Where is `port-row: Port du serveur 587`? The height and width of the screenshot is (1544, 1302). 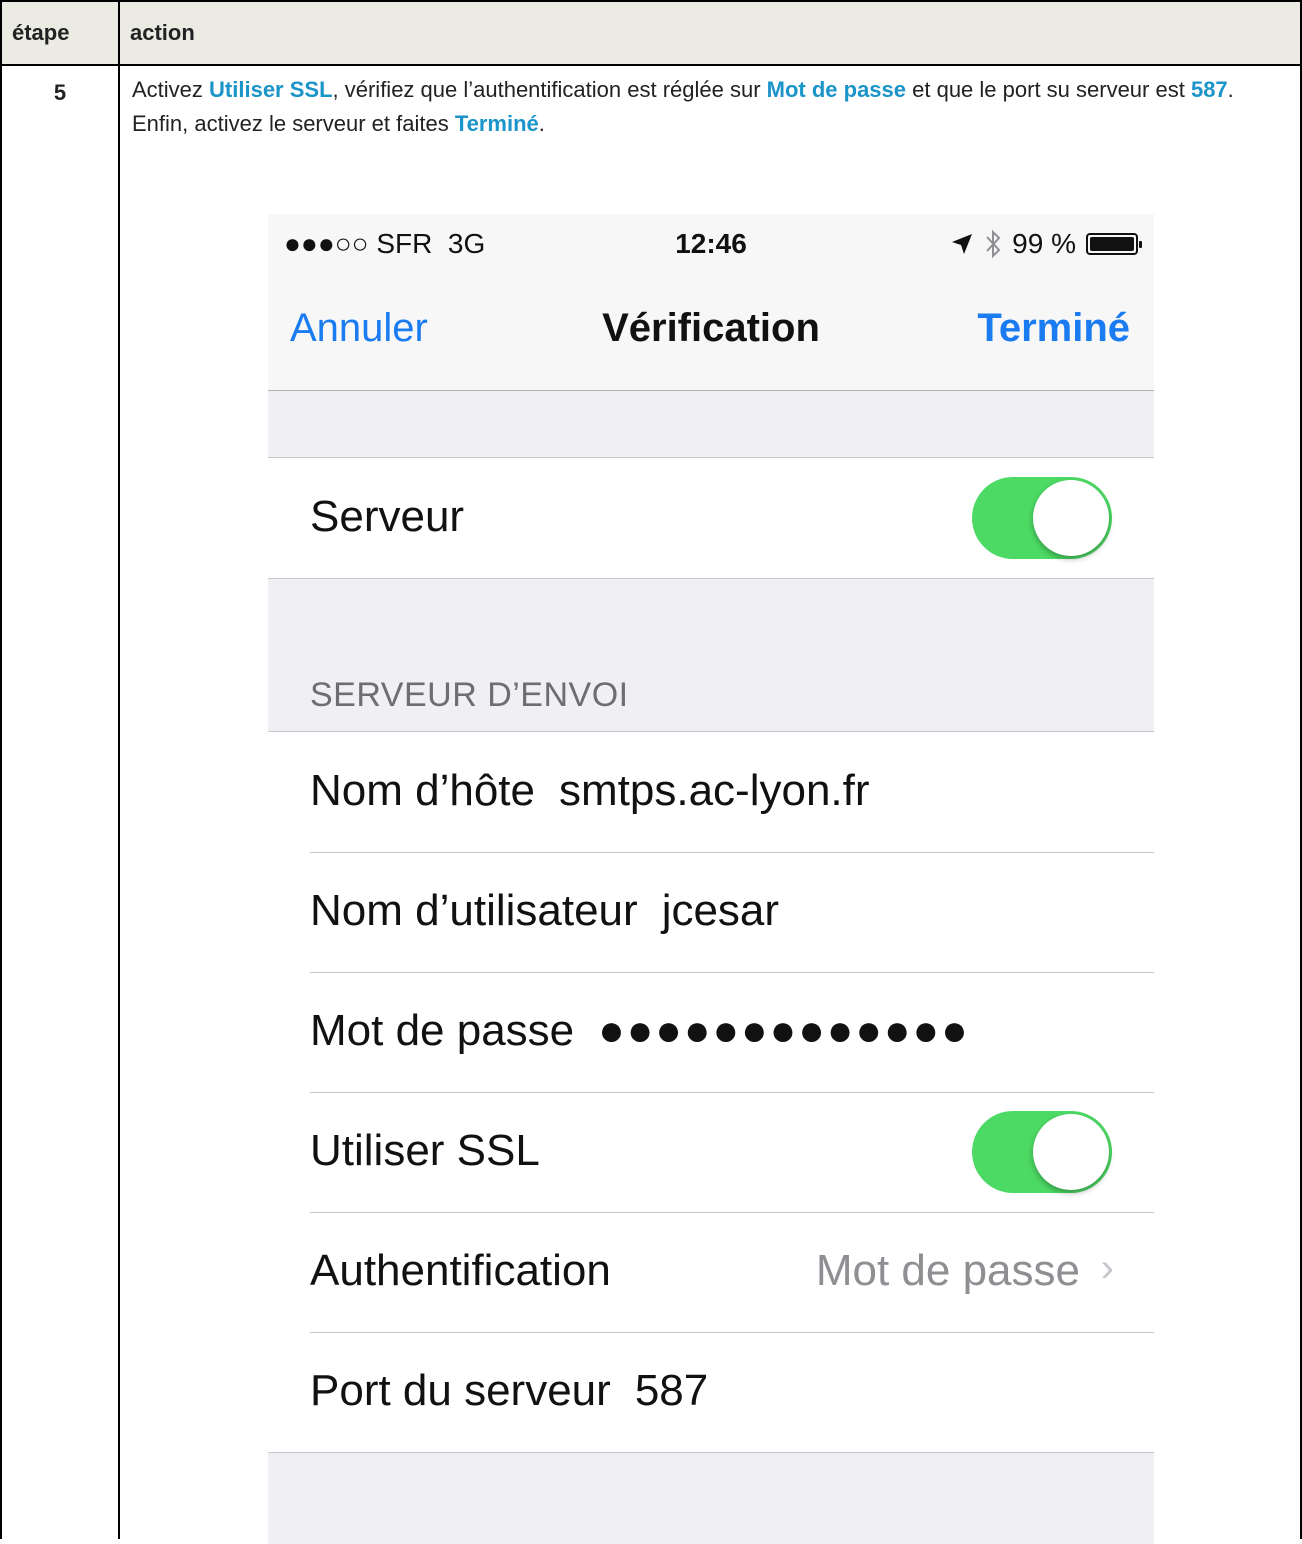
port-row: Port du serveur 587 is located at coordinates (711, 1392).